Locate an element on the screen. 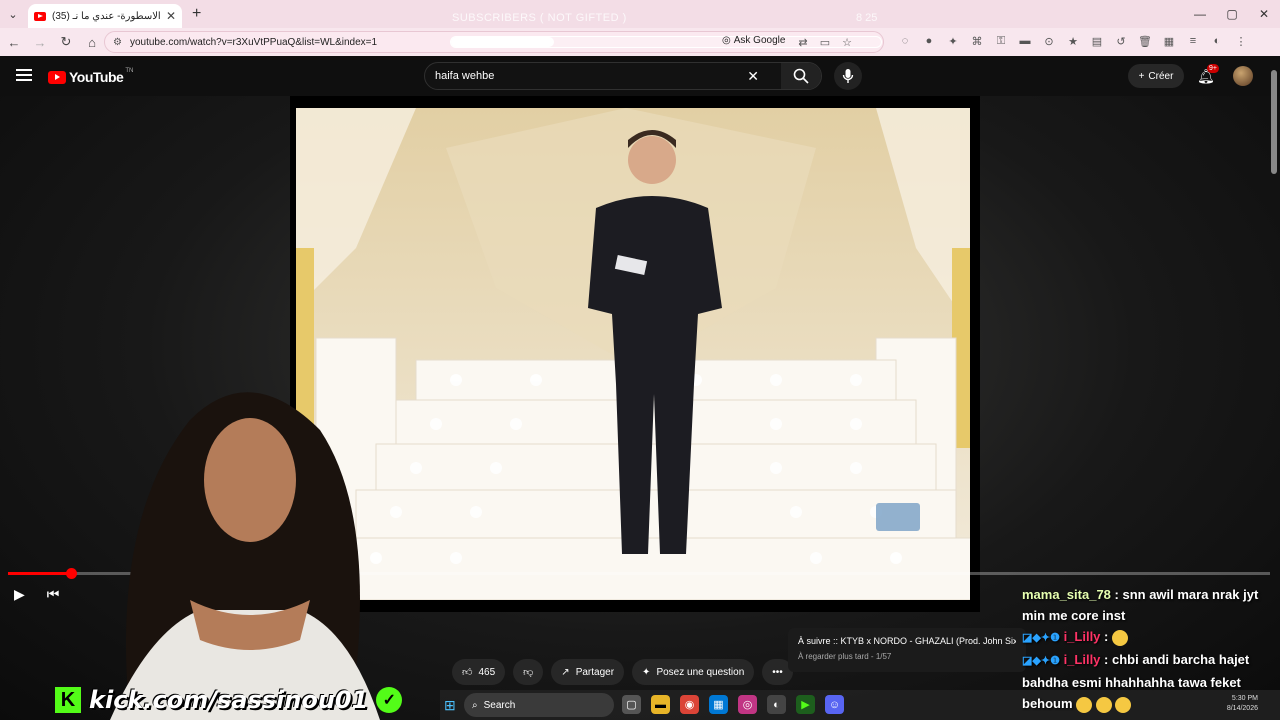 This screenshot has height=720, width=1280. task-view-icon: ▢ is located at coordinates (631, 704).